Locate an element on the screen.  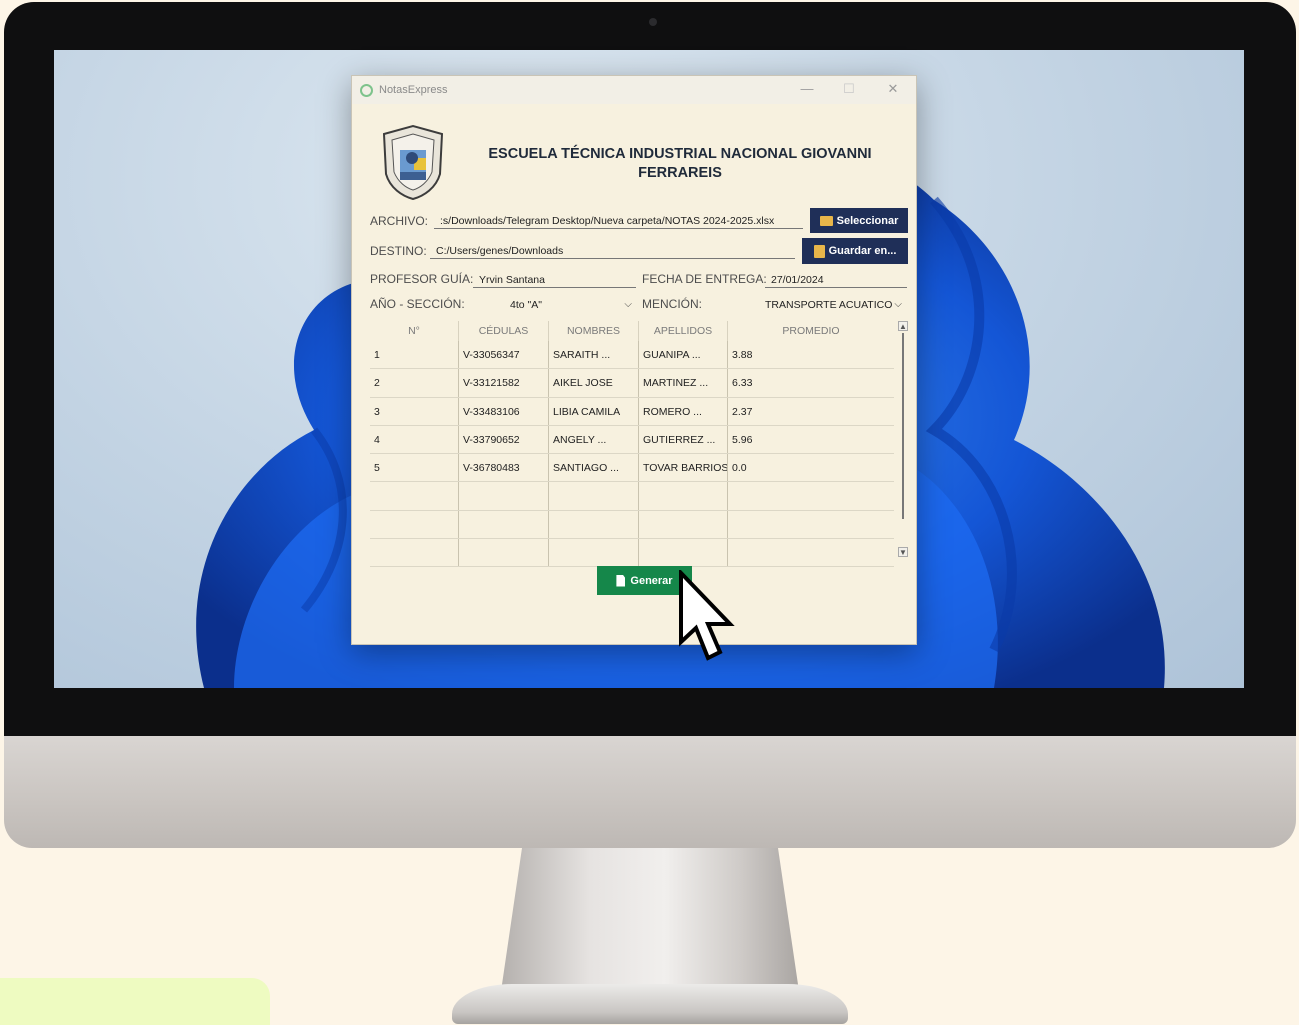
mencion-label: MENCIÓN: is located at coordinates (672, 304).